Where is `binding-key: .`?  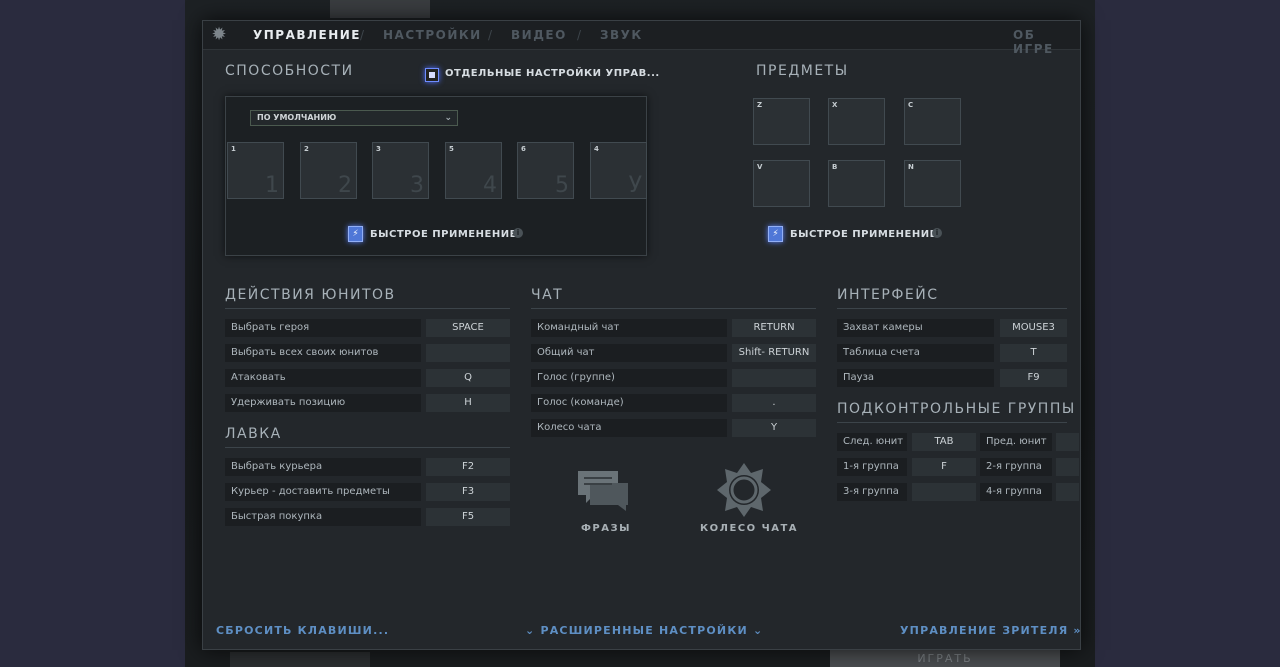 binding-key: . is located at coordinates (774, 403).